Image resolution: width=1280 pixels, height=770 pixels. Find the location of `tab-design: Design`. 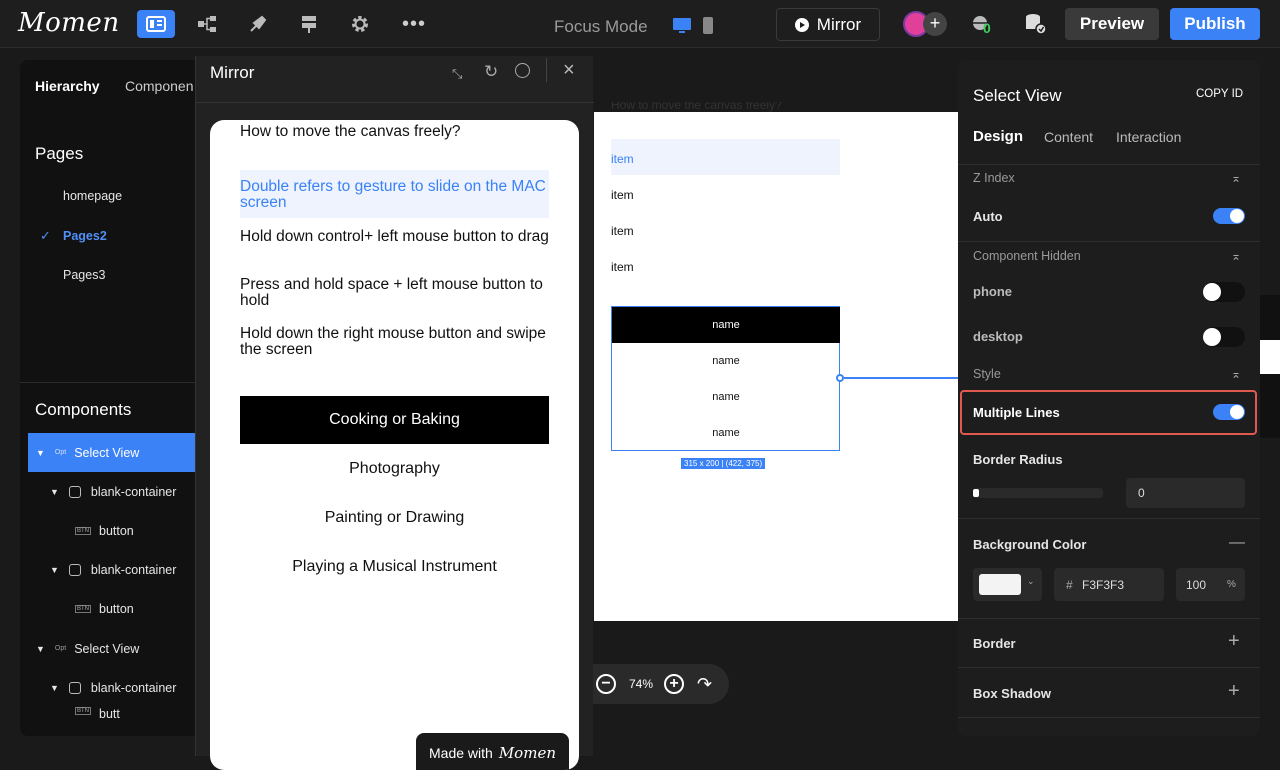

tab-design: Design is located at coordinates (998, 136).